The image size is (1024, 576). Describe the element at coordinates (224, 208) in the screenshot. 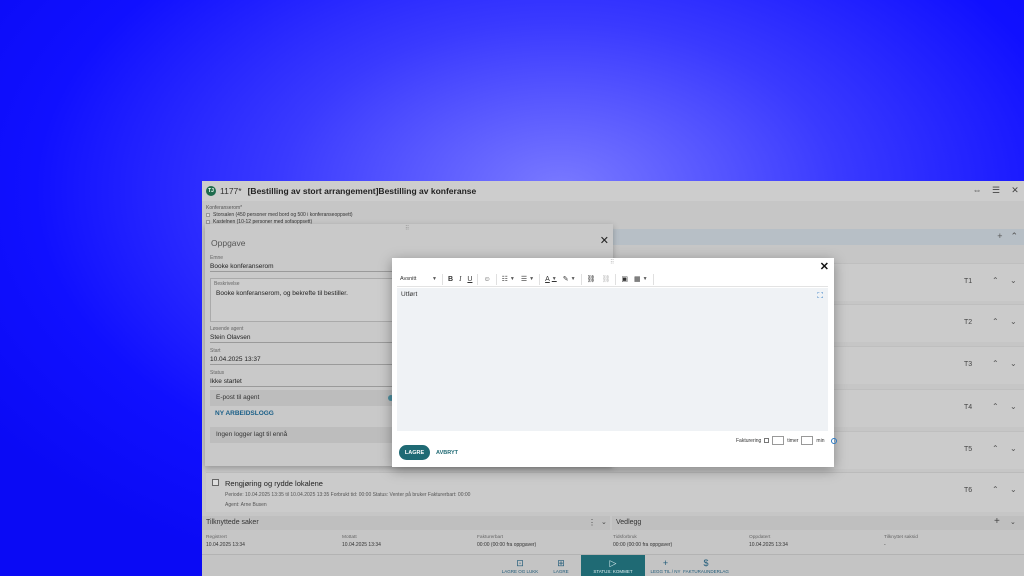

I see `konferanserom-label: Konferanserom*` at that location.